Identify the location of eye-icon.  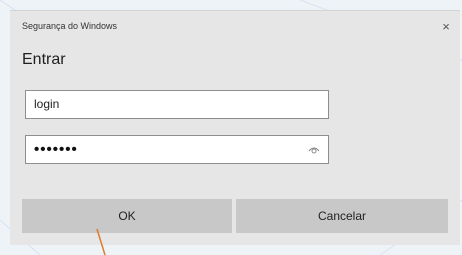
(314, 150).